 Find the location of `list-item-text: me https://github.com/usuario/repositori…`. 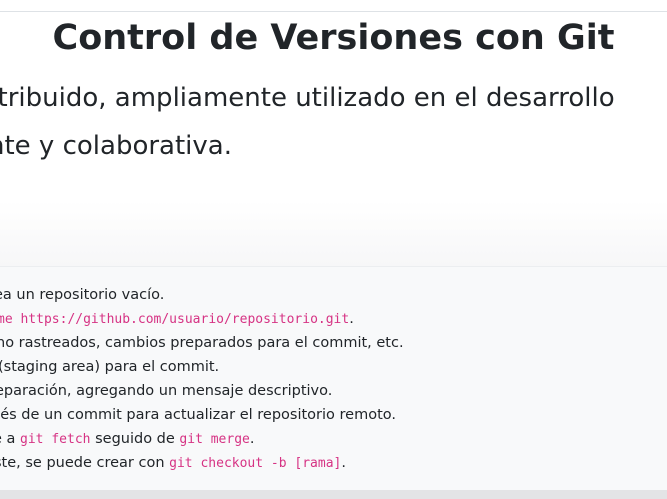

list-item-text: me https://github.com/usuario/repositori… is located at coordinates (177, 319).